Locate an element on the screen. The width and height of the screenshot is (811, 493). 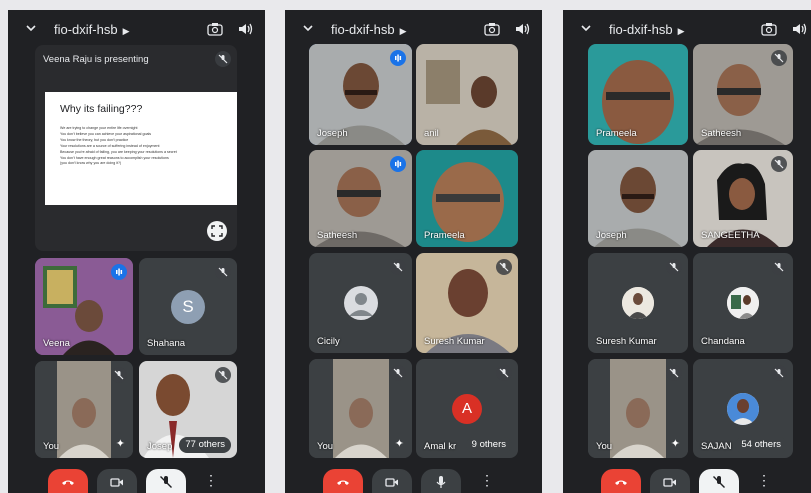
participant-name: Prameela is located at coordinates (616, 133).